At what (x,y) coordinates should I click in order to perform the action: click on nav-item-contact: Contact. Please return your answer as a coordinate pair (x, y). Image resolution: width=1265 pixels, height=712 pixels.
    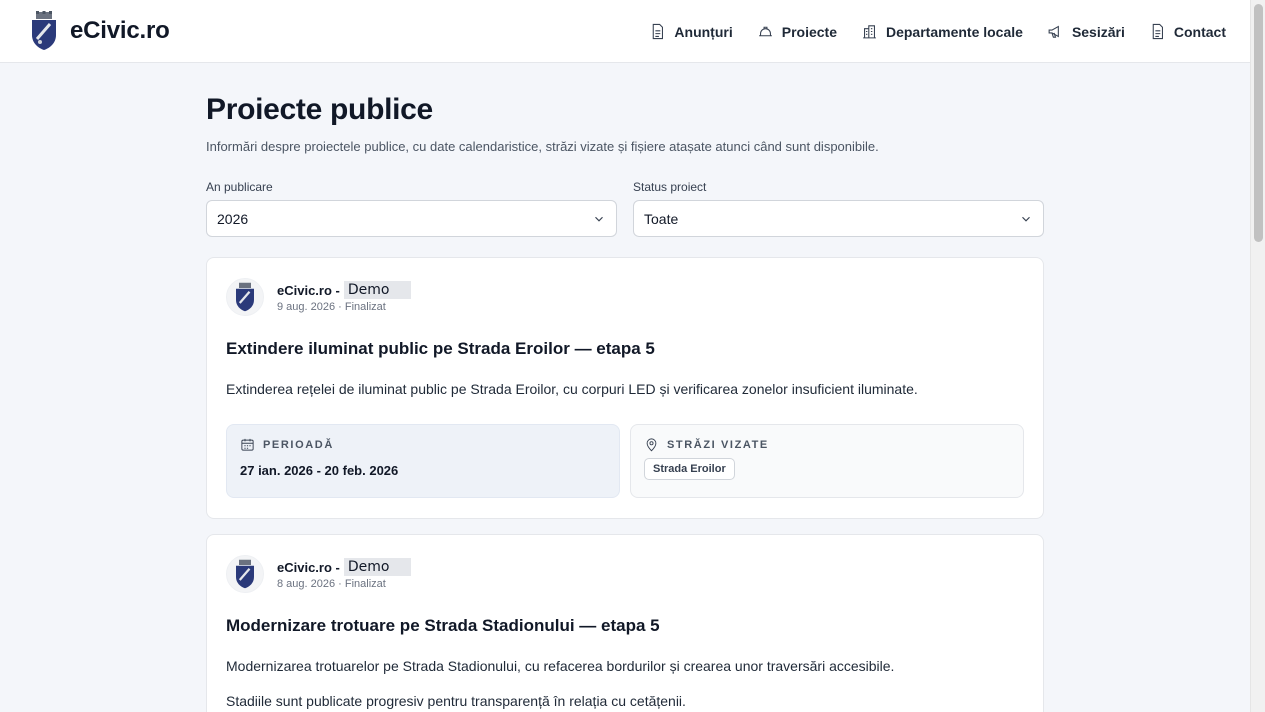
    Looking at the image, I should click on (1187, 31).